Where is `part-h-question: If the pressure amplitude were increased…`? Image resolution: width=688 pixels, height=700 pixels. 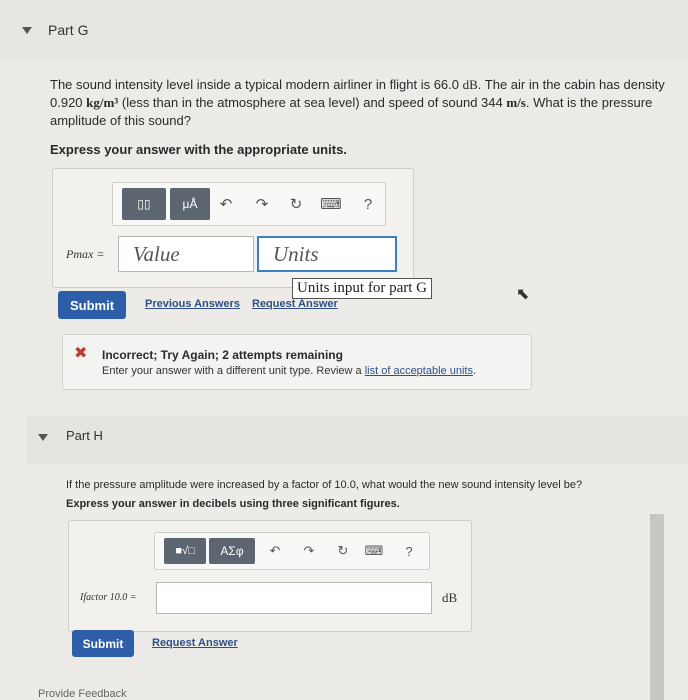
part-h-question: If the pressure amplitude were increased… is located at coordinates (324, 485).